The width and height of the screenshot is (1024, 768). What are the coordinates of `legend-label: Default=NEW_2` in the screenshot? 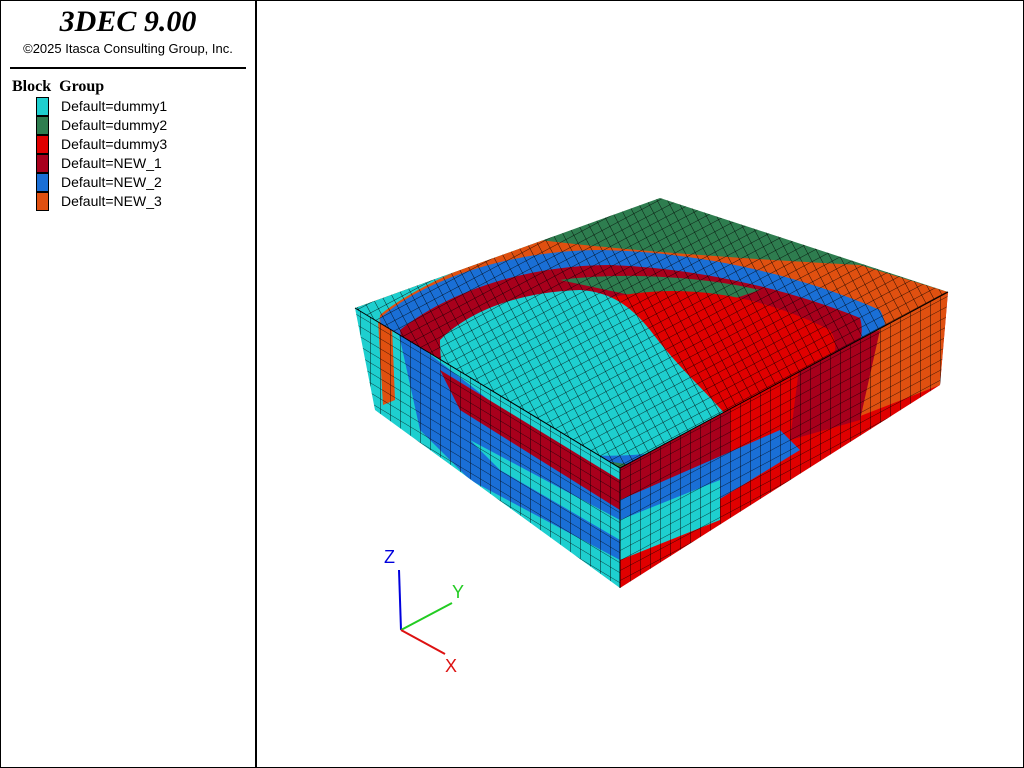 It's located at (111, 182).